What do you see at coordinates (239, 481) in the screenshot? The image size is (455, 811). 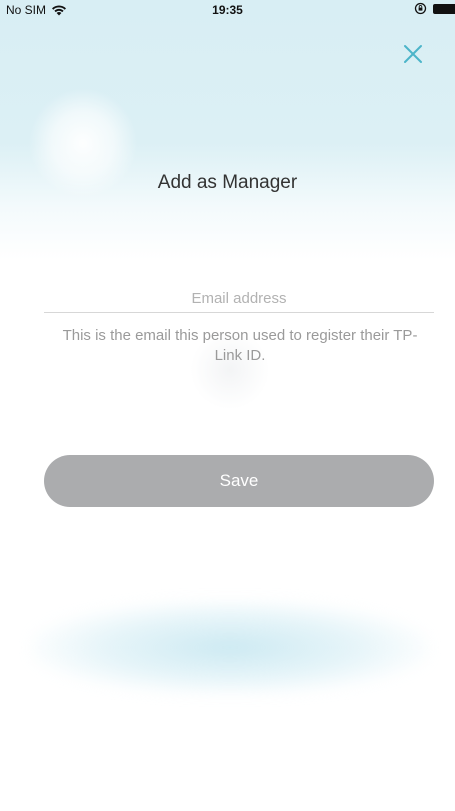 I see `save-button: Save` at bounding box center [239, 481].